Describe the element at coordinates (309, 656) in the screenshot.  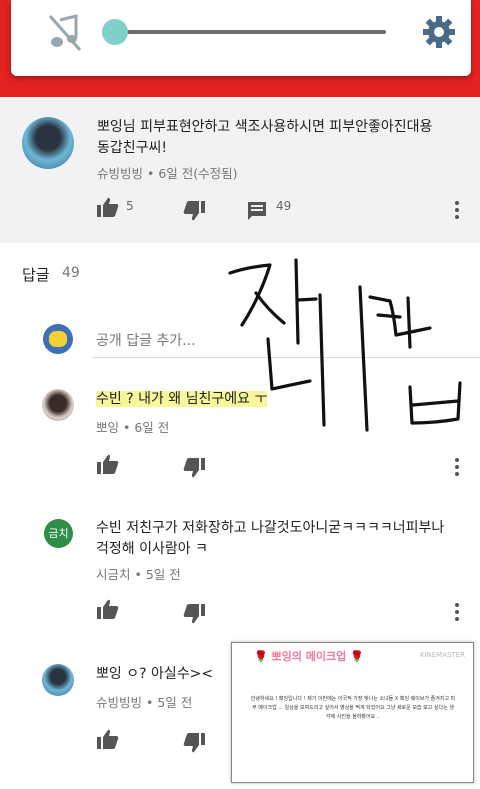
I see `thumbnail-title: 🌹 뽀잉의 메이크업 🌹` at that location.